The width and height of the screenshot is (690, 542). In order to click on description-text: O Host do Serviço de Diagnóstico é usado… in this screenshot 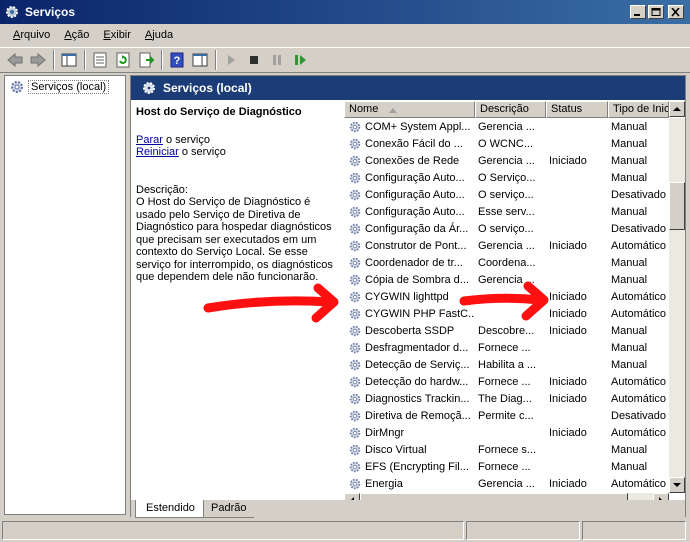, I will do `click(234, 239)`.